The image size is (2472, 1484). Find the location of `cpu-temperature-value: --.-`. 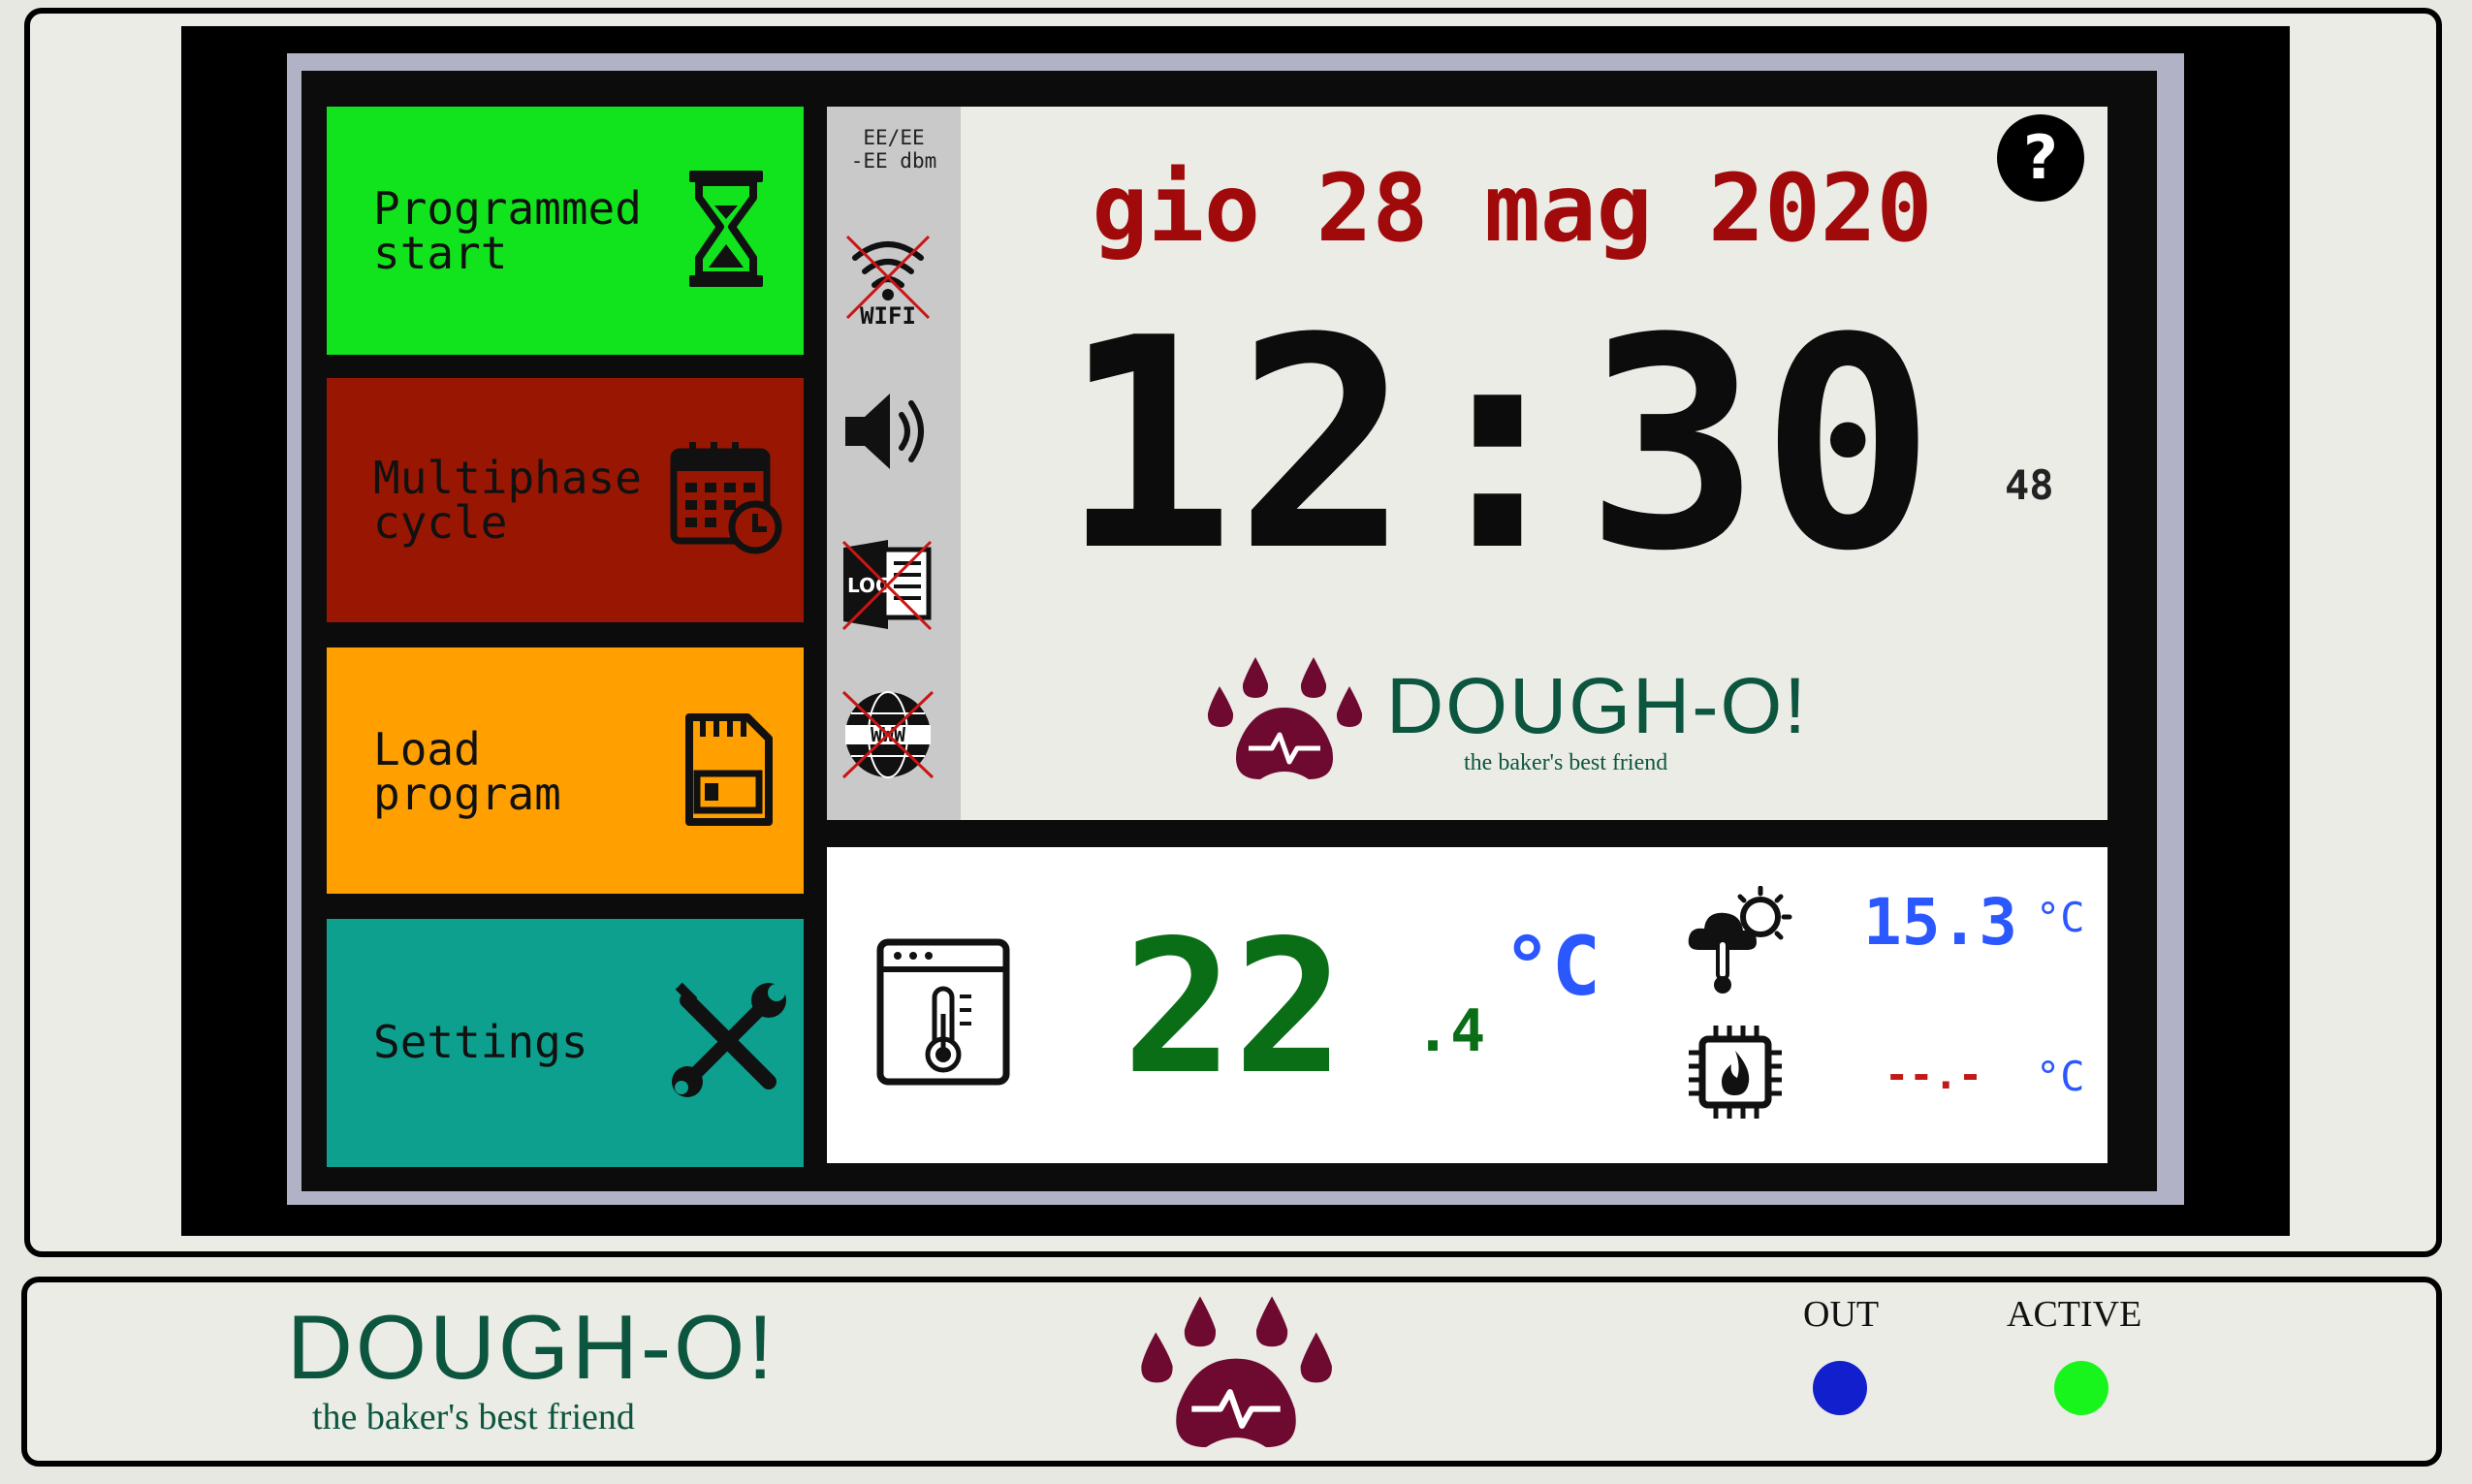

cpu-temperature-value: --.- is located at coordinates (1934, 1074).